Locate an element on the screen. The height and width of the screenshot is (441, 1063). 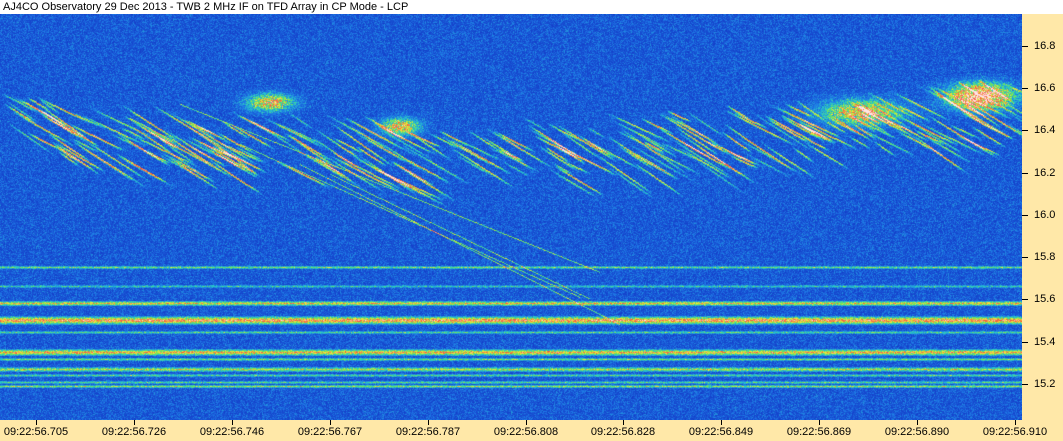
time-tick-label: 09:22:56.746 is located at coordinates (232, 432).